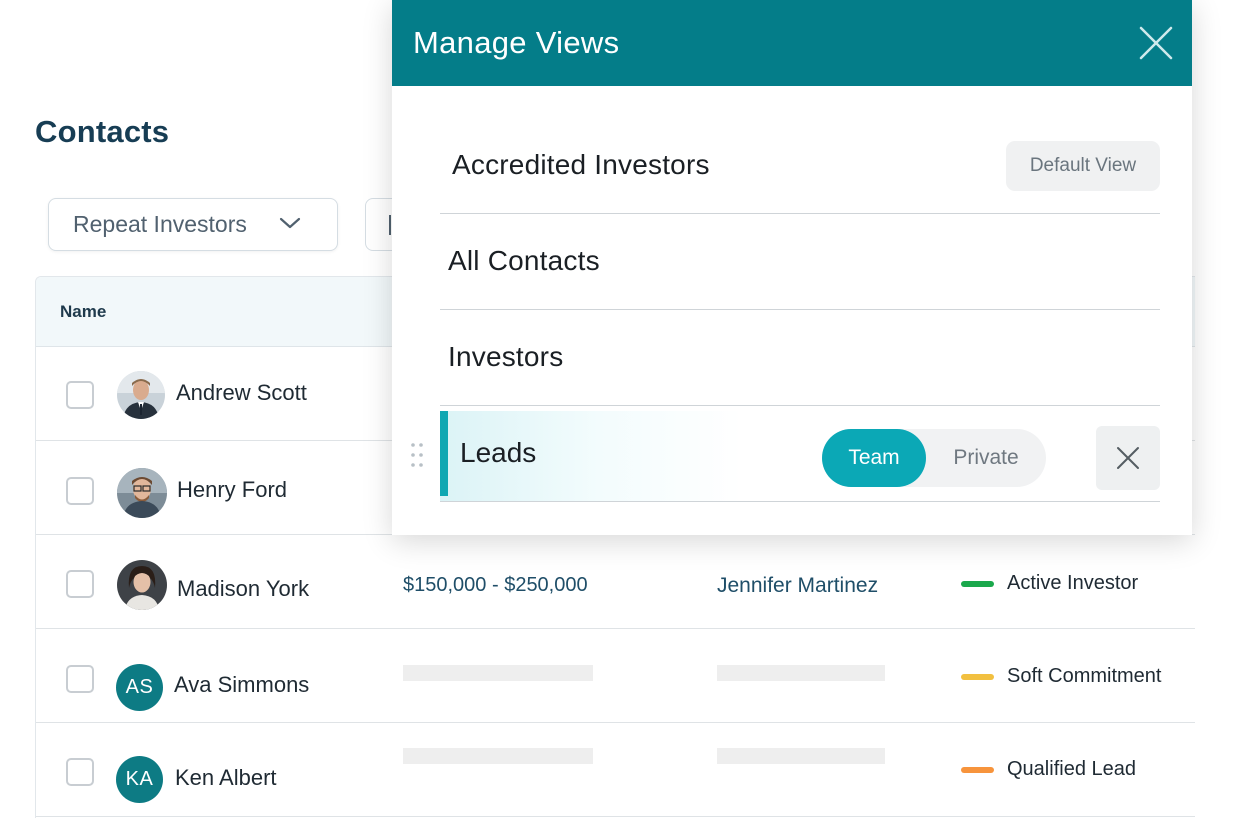 The width and height of the screenshot is (1244, 818). I want to click on active-view-indicator, so click(444, 453).